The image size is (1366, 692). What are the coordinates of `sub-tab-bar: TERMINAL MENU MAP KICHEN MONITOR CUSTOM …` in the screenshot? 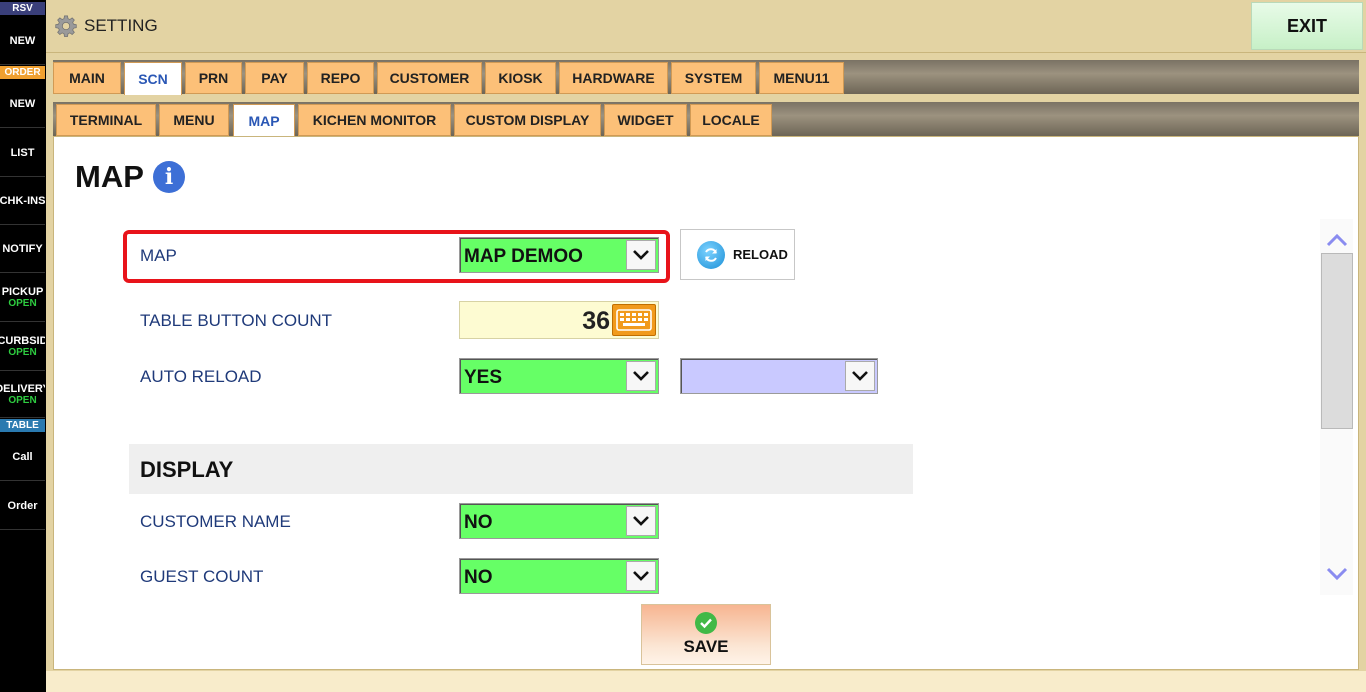 It's located at (706, 119).